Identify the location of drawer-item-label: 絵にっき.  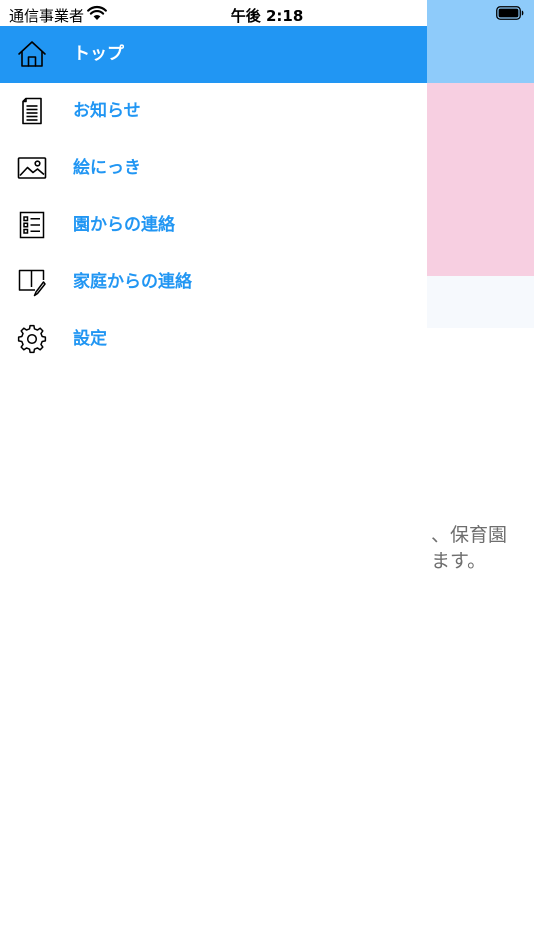
(107, 168).